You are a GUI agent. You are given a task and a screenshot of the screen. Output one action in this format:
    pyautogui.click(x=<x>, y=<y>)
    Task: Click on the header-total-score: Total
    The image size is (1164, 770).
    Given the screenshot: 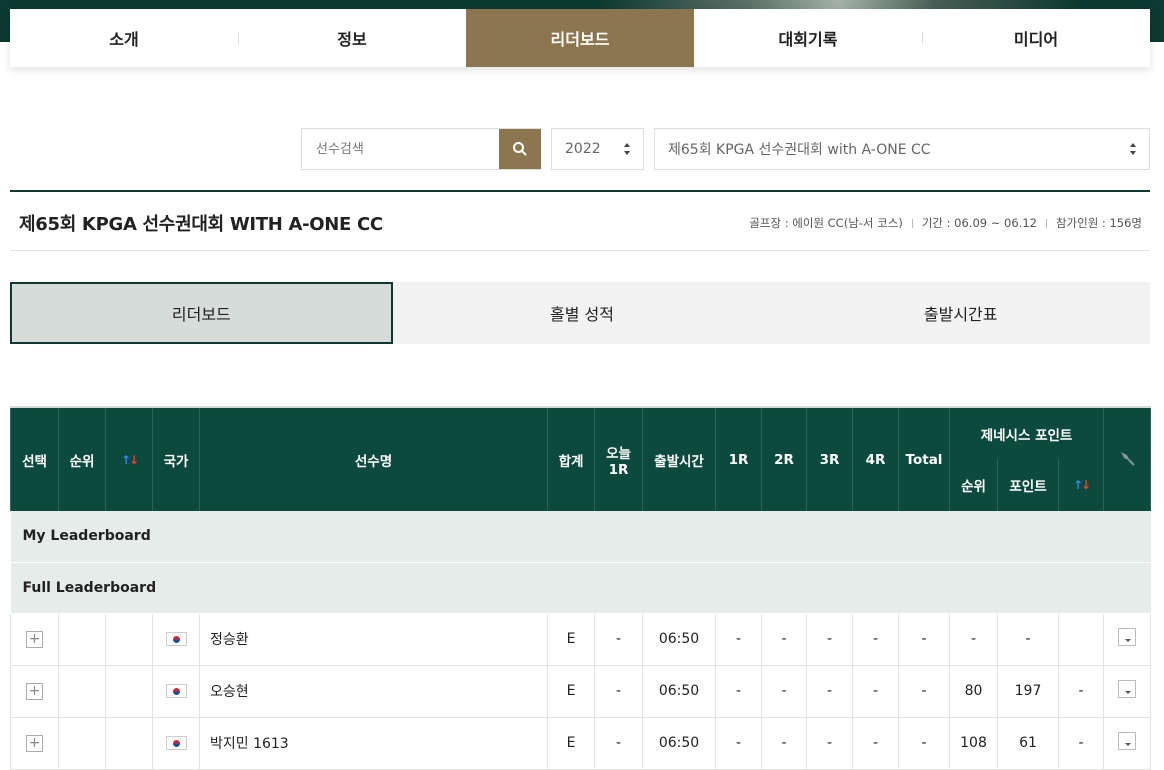 What is the action you would take?
    pyautogui.click(x=924, y=458)
    